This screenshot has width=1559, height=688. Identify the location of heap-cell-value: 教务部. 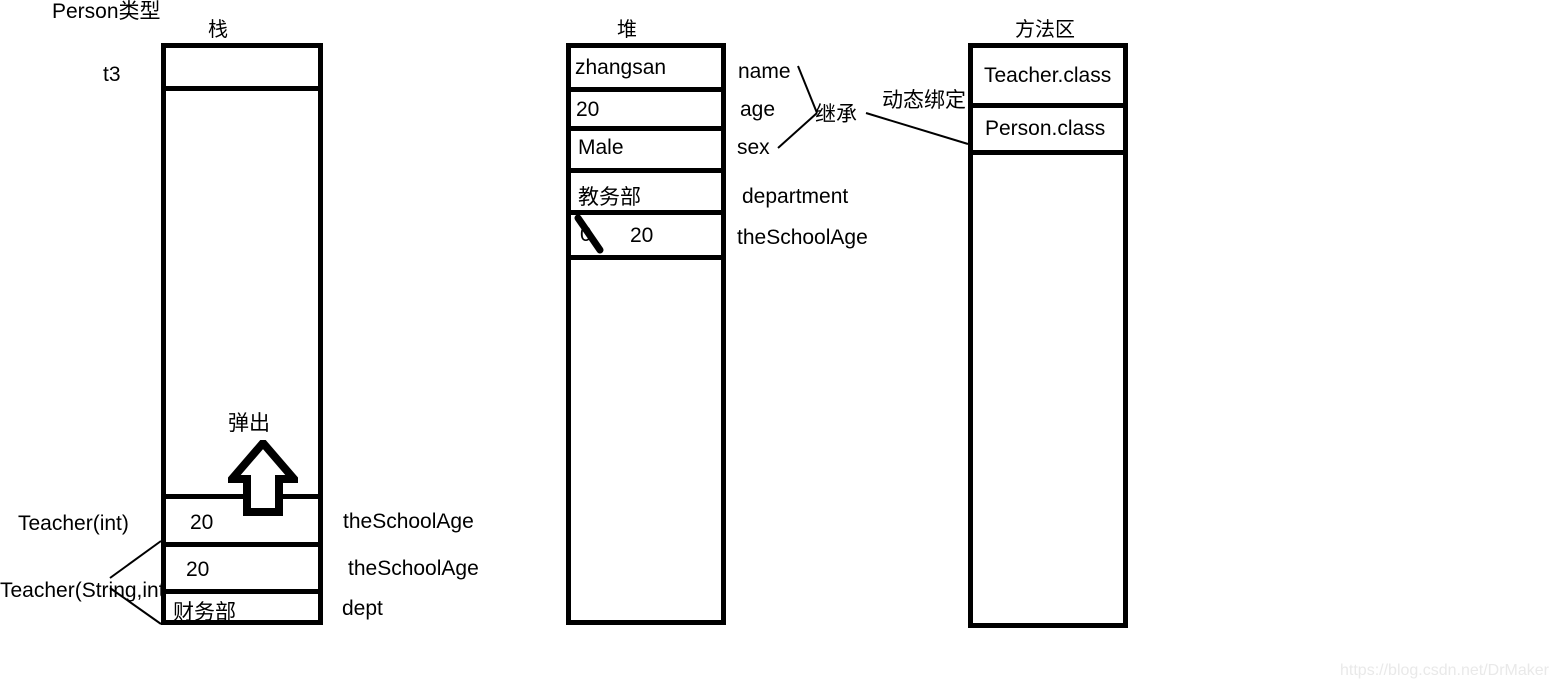
(609, 197).